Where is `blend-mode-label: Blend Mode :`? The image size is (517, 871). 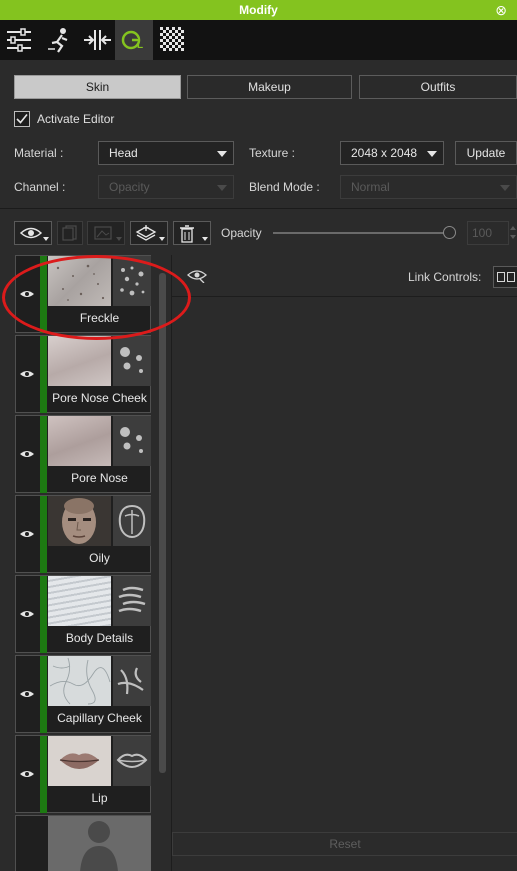 blend-mode-label: Blend Mode : is located at coordinates (284, 187).